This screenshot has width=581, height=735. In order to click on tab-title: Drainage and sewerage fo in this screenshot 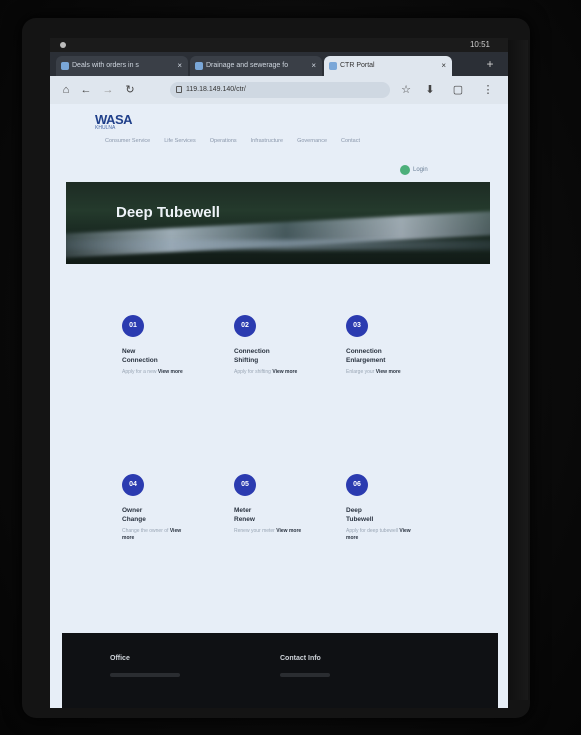, I will do `click(247, 65)`.